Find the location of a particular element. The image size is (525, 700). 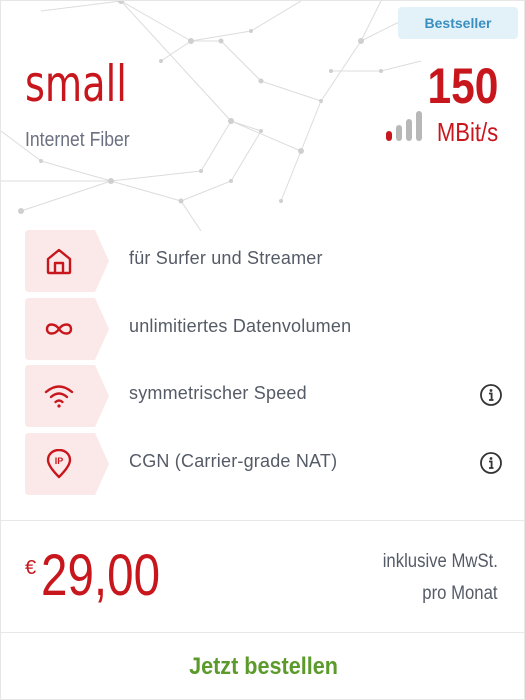

feature-label: für Surfer und Streamer is located at coordinates (226, 258).